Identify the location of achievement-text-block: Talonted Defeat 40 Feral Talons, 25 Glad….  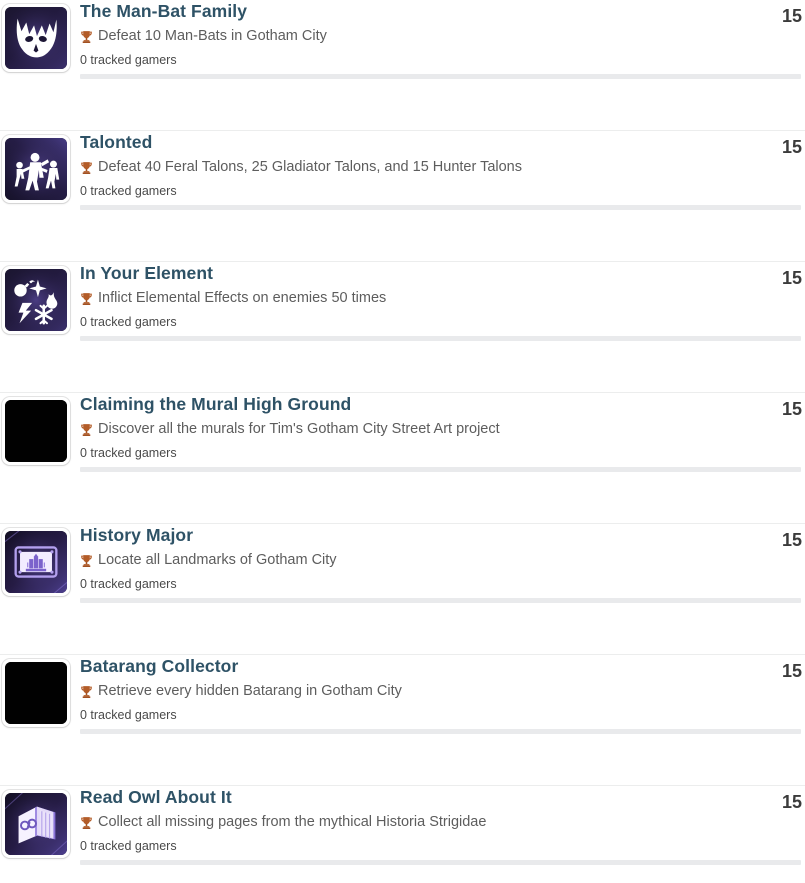
(412, 165).